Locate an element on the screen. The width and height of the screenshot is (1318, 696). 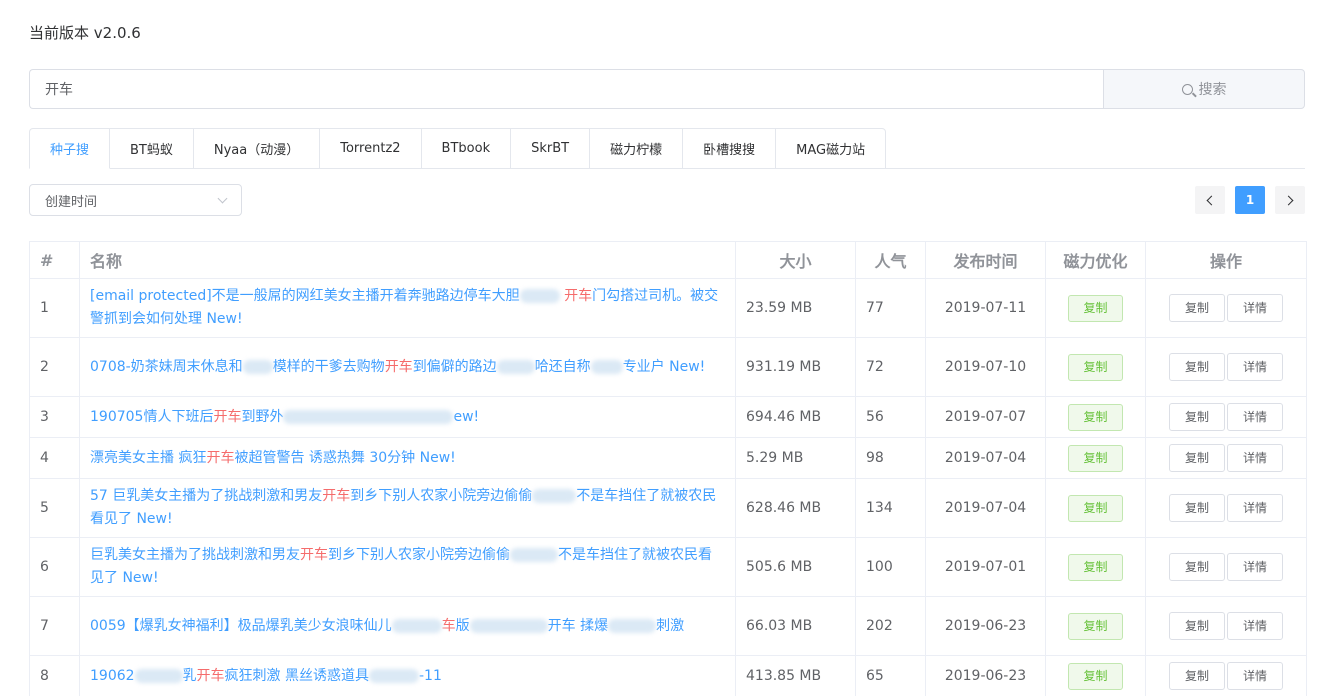
tab-btbook: BTbook is located at coordinates (466, 148).